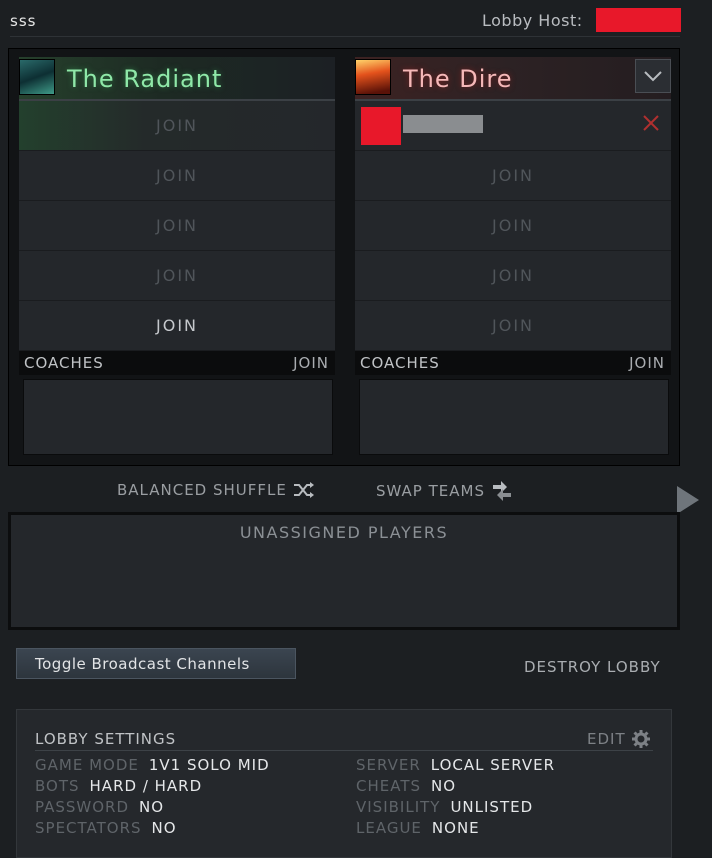 Image resolution: width=712 pixels, height=858 pixels. What do you see at coordinates (303, 490) in the screenshot?
I see `shuffle-icon` at bounding box center [303, 490].